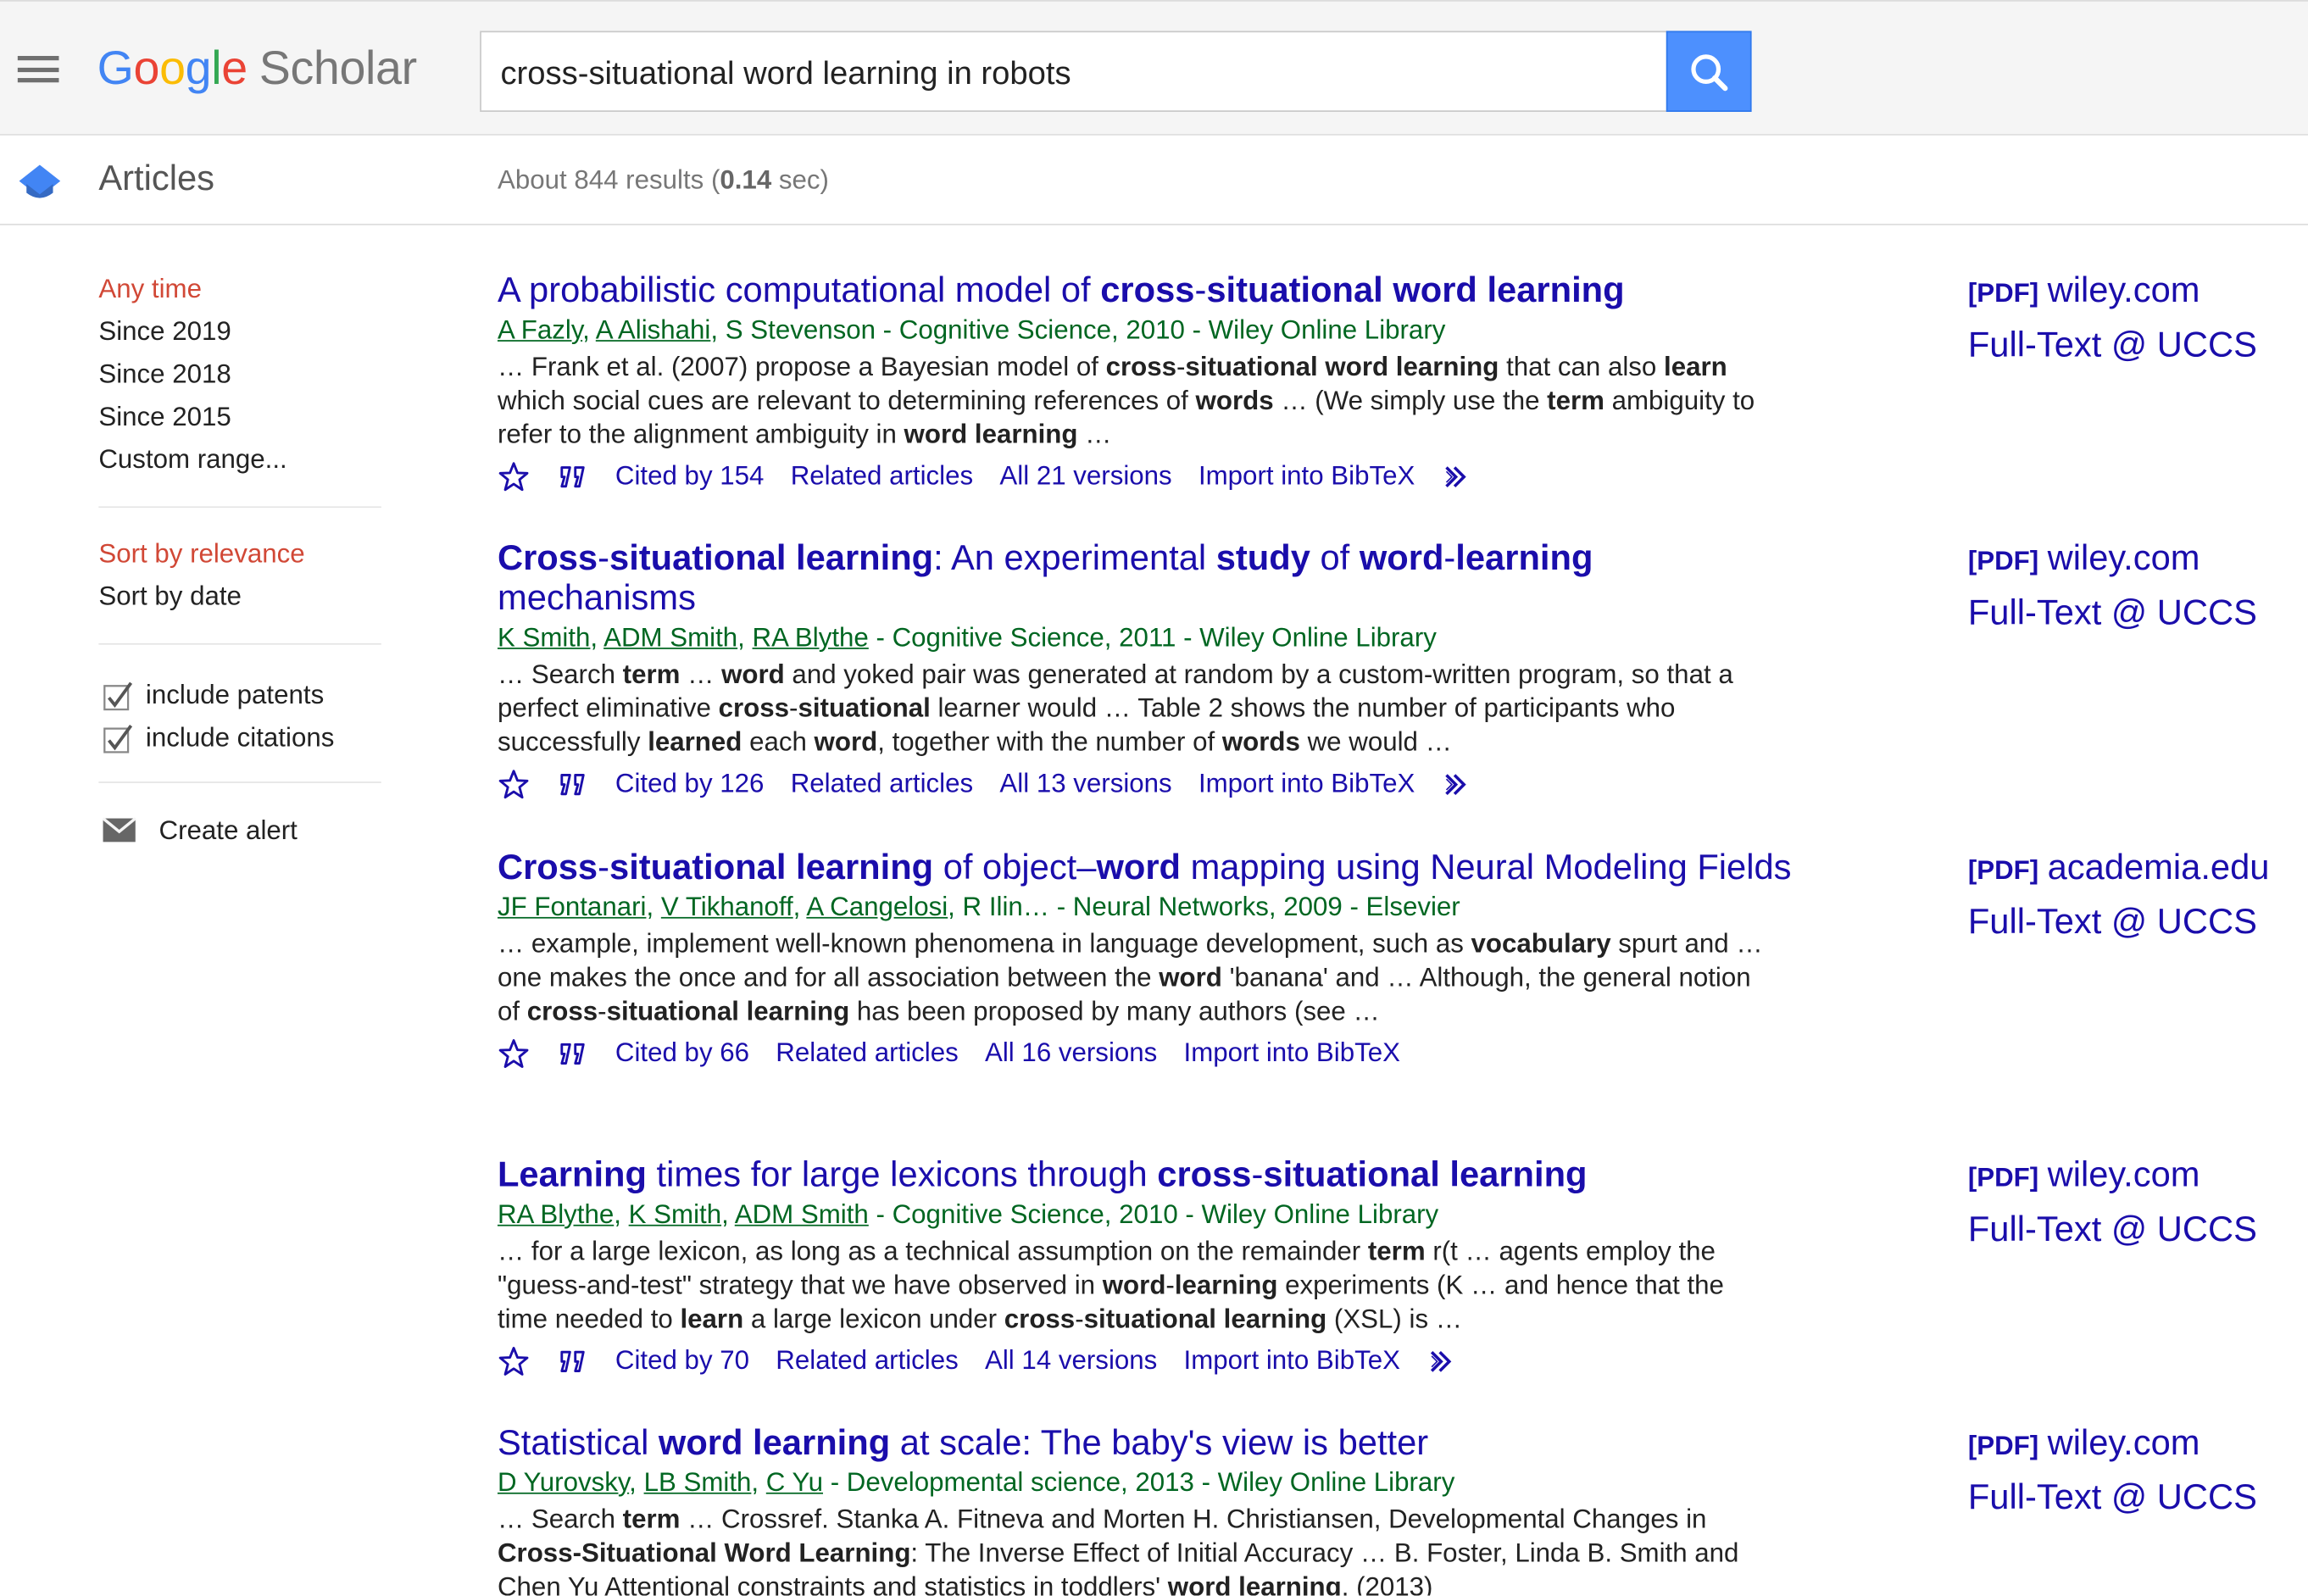  Describe the element at coordinates (239, 379) in the screenshot. I see `filter-since-2018: Since 2018` at that location.